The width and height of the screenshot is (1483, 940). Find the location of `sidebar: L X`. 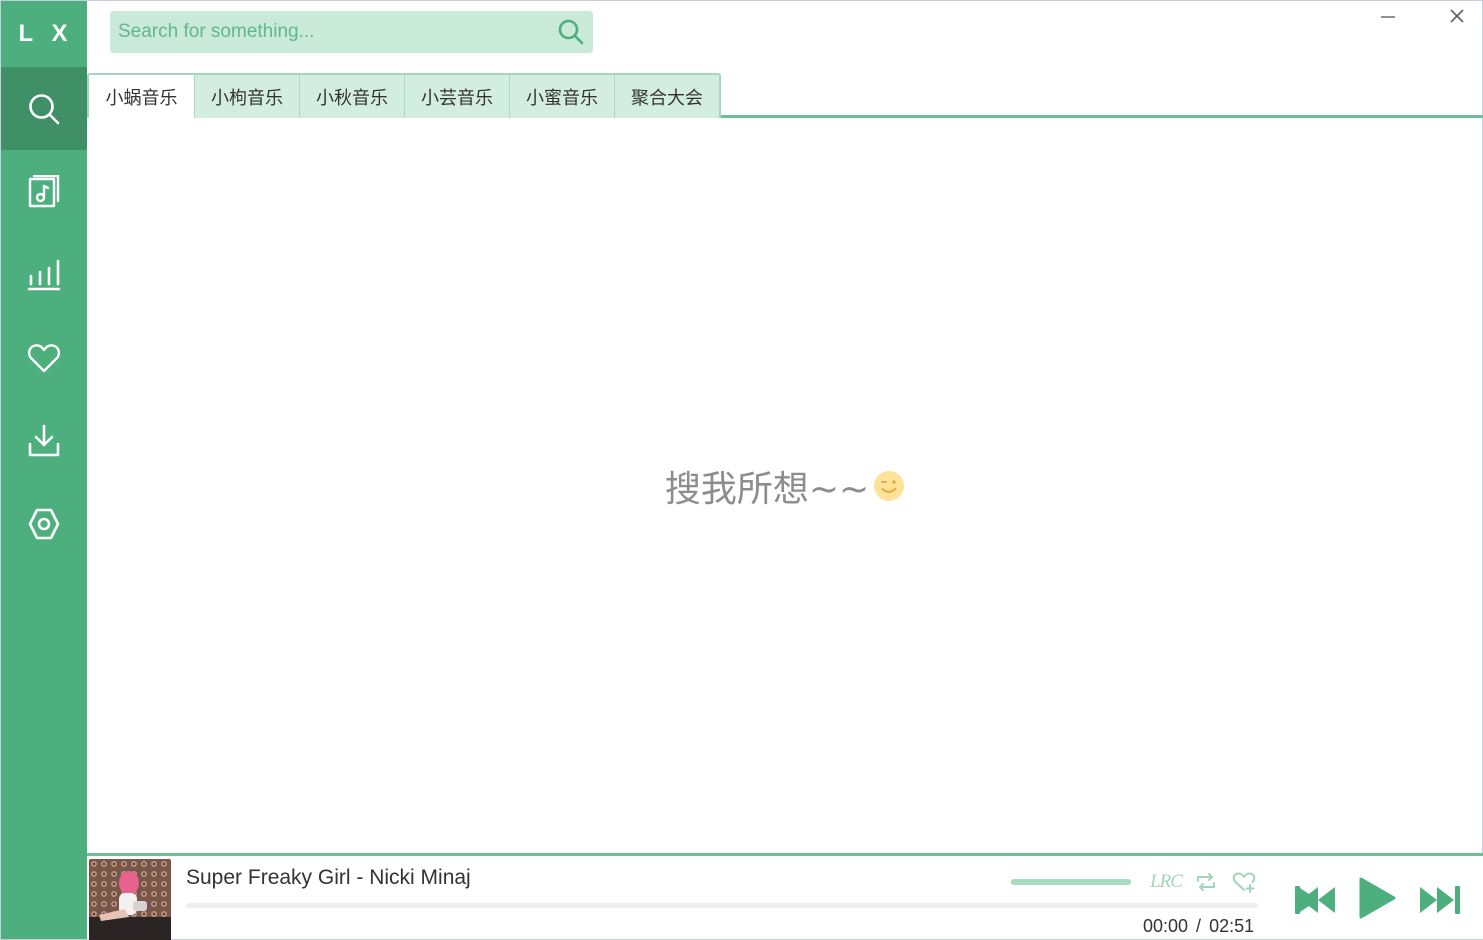

sidebar: L X is located at coordinates (44, 470).